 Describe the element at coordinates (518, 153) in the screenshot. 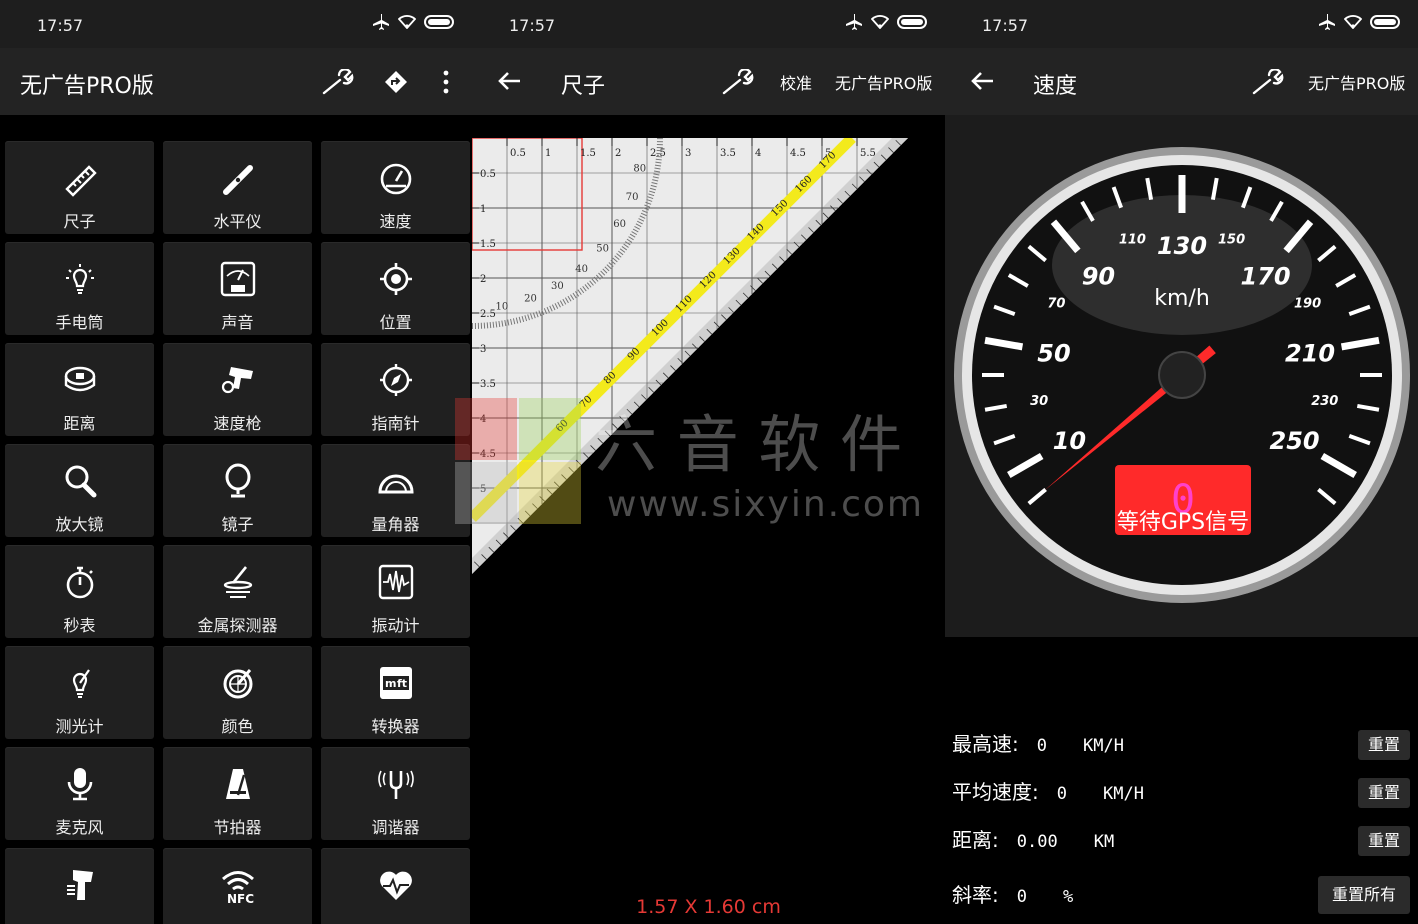

I see `top-tick-label: 0.5` at that location.